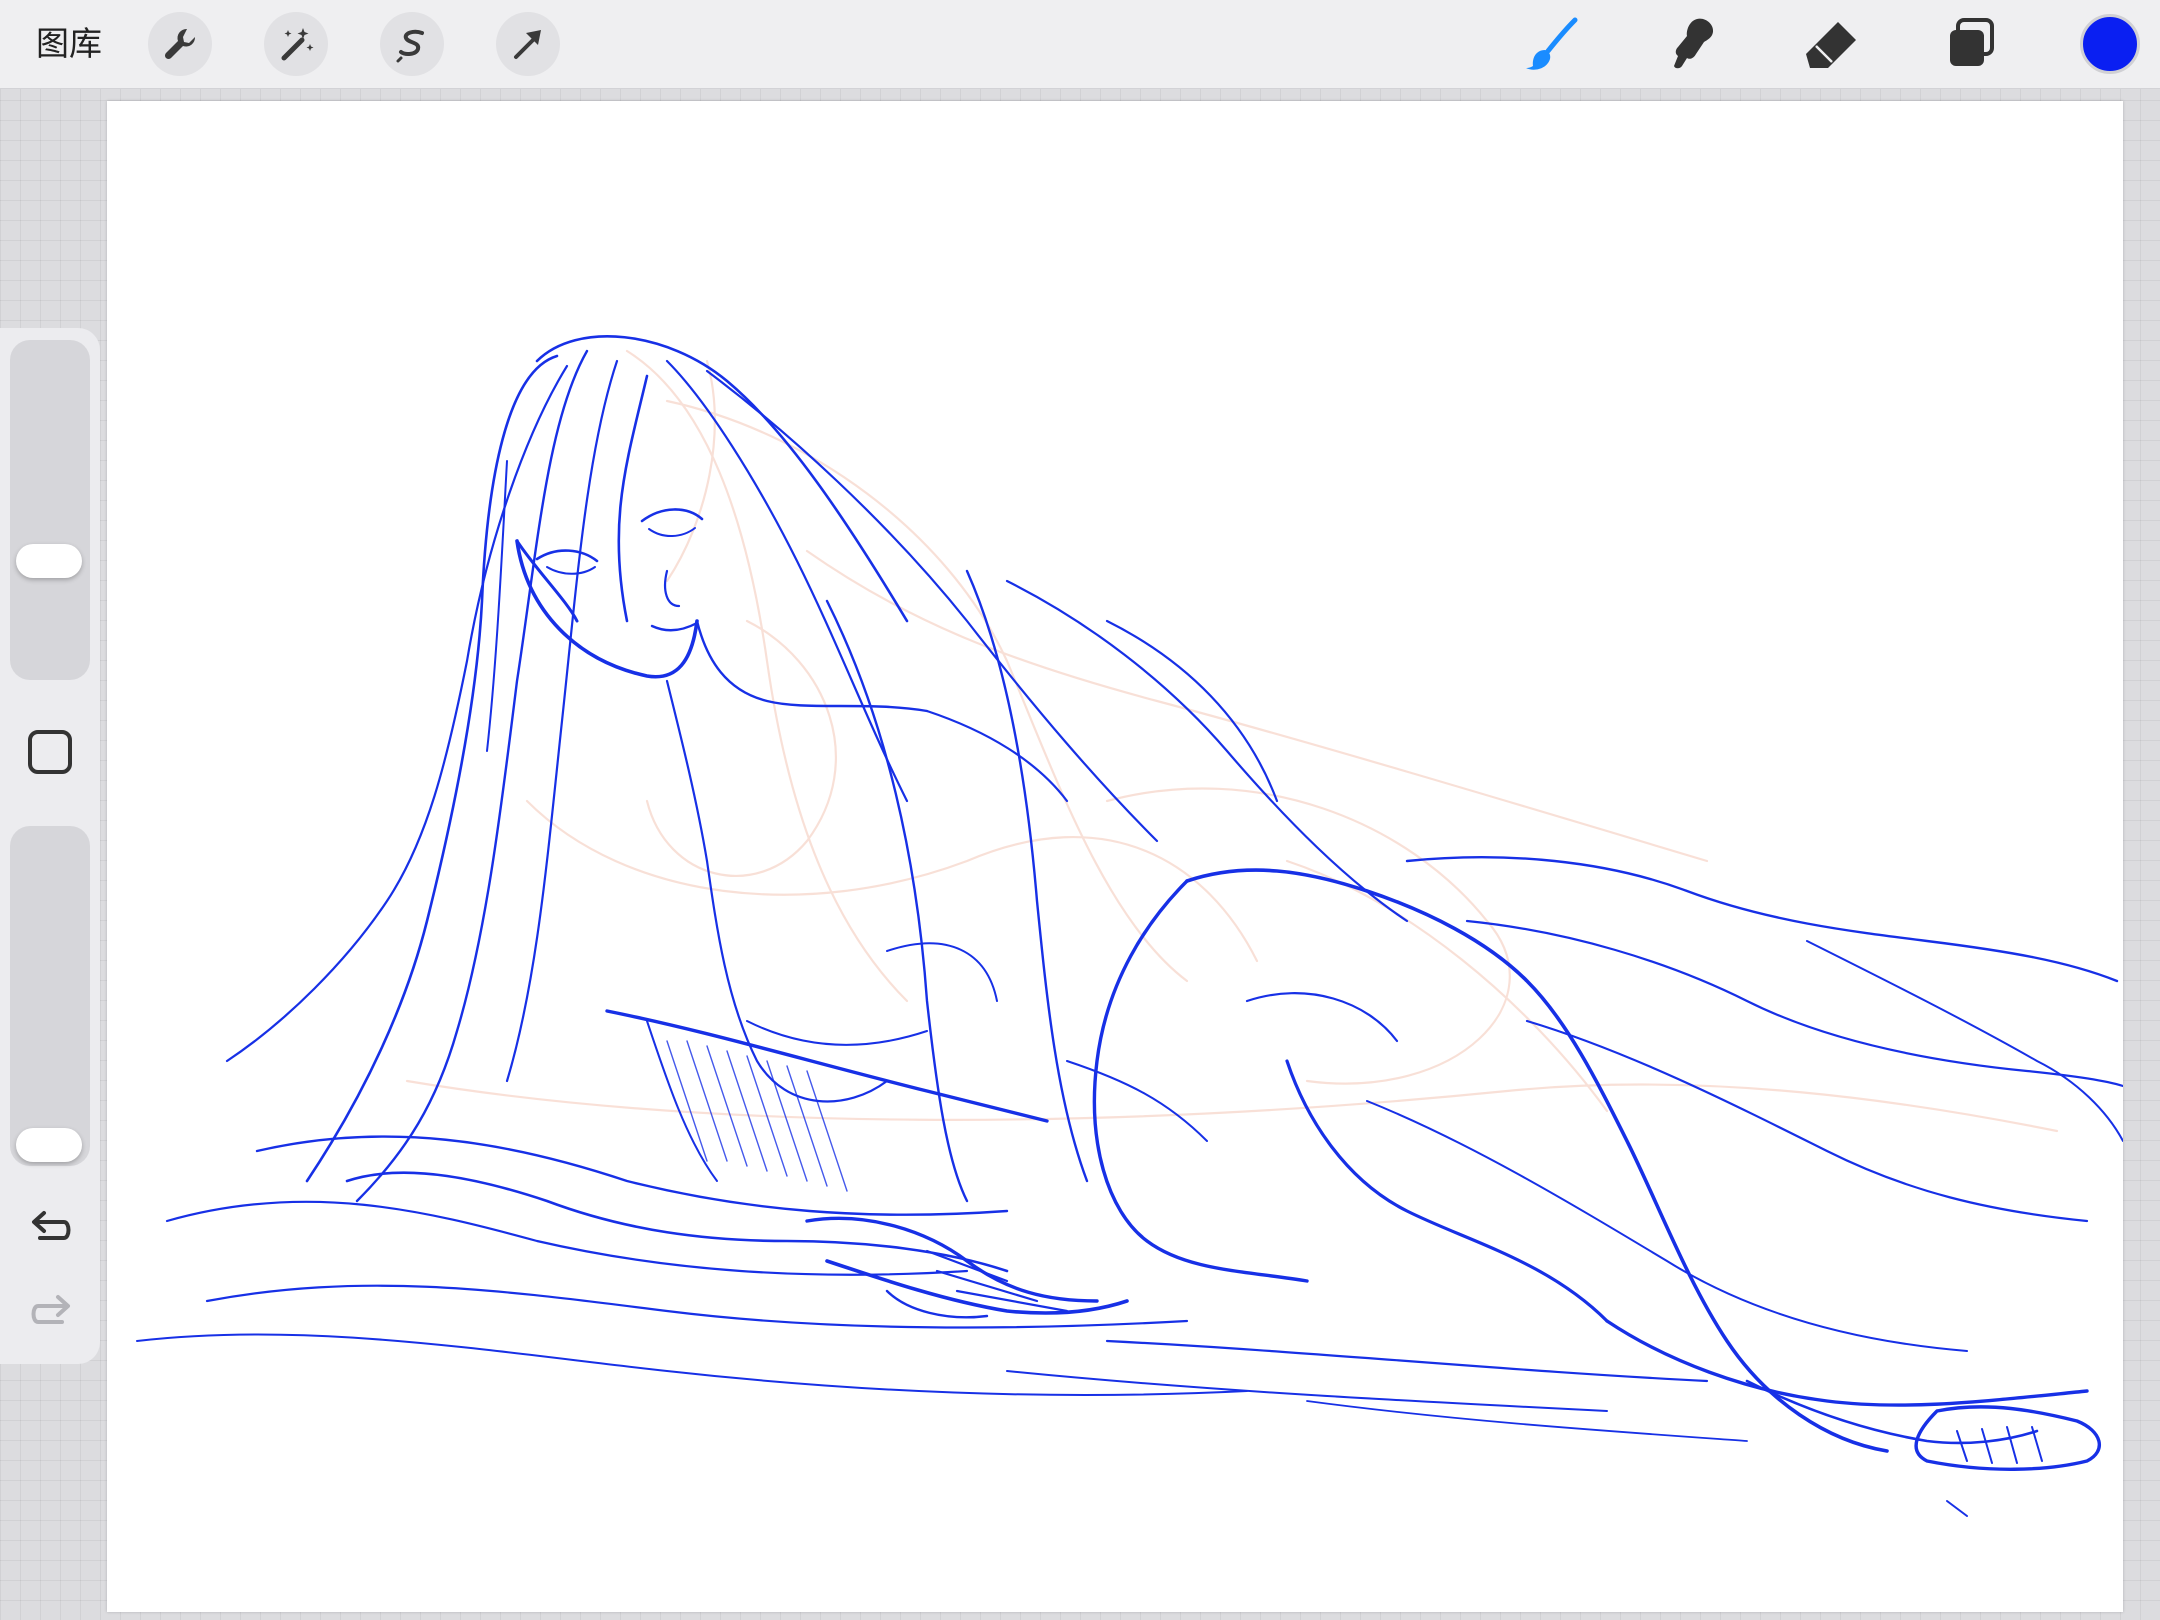 This screenshot has width=2160, height=1620. I want to click on actions-button, so click(180, 44).